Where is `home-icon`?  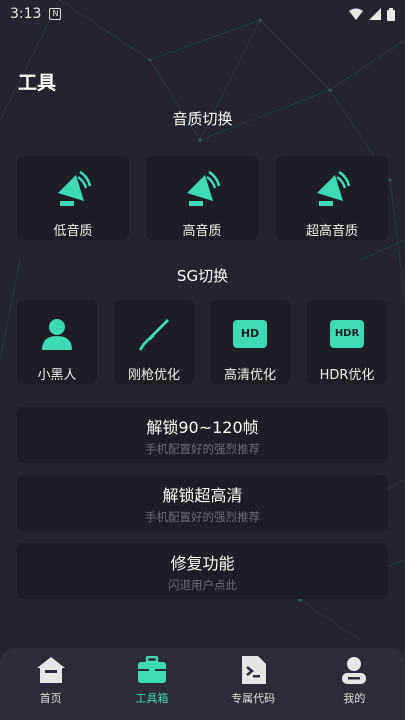
home-icon is located at coordinates (50, 670).